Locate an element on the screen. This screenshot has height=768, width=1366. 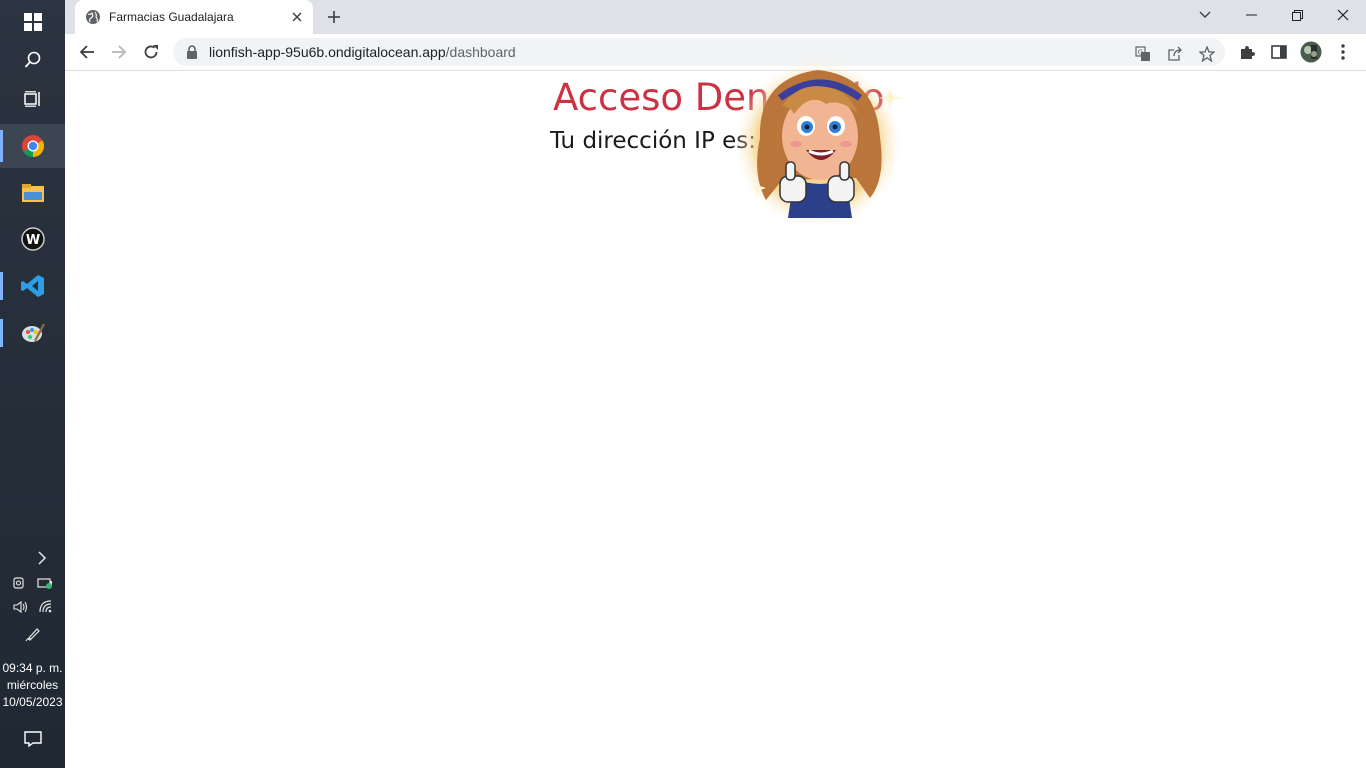
taskbar-w-app: W is located at coordinates (32, 239).